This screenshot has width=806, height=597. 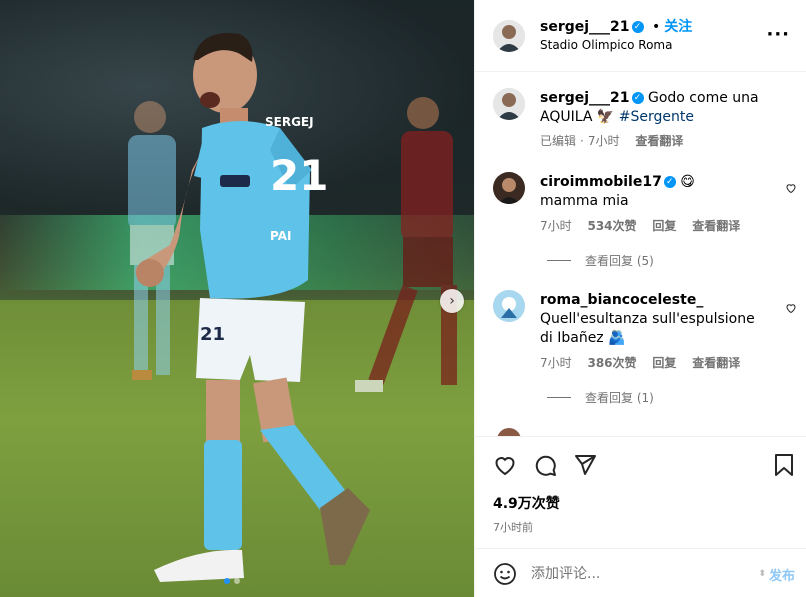 What do you see at coordinates (280, 236) in the screenshot?
I see `svg-text: PAI` at bounding box center [280, 236].